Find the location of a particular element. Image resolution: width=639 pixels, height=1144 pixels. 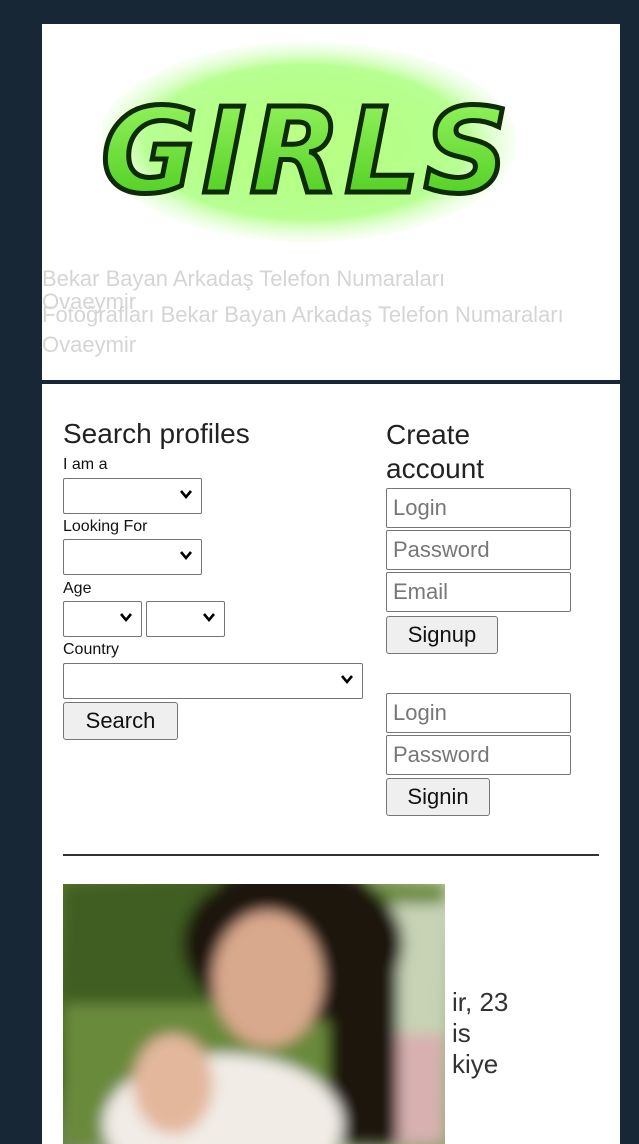

girls-logo: GIRLS is located at coordinates (309, 142).